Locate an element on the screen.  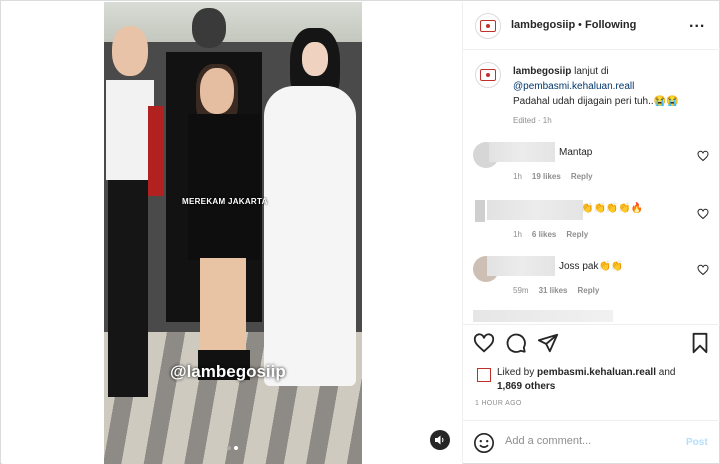
carousel-dot is located at coordinates (229, 448).